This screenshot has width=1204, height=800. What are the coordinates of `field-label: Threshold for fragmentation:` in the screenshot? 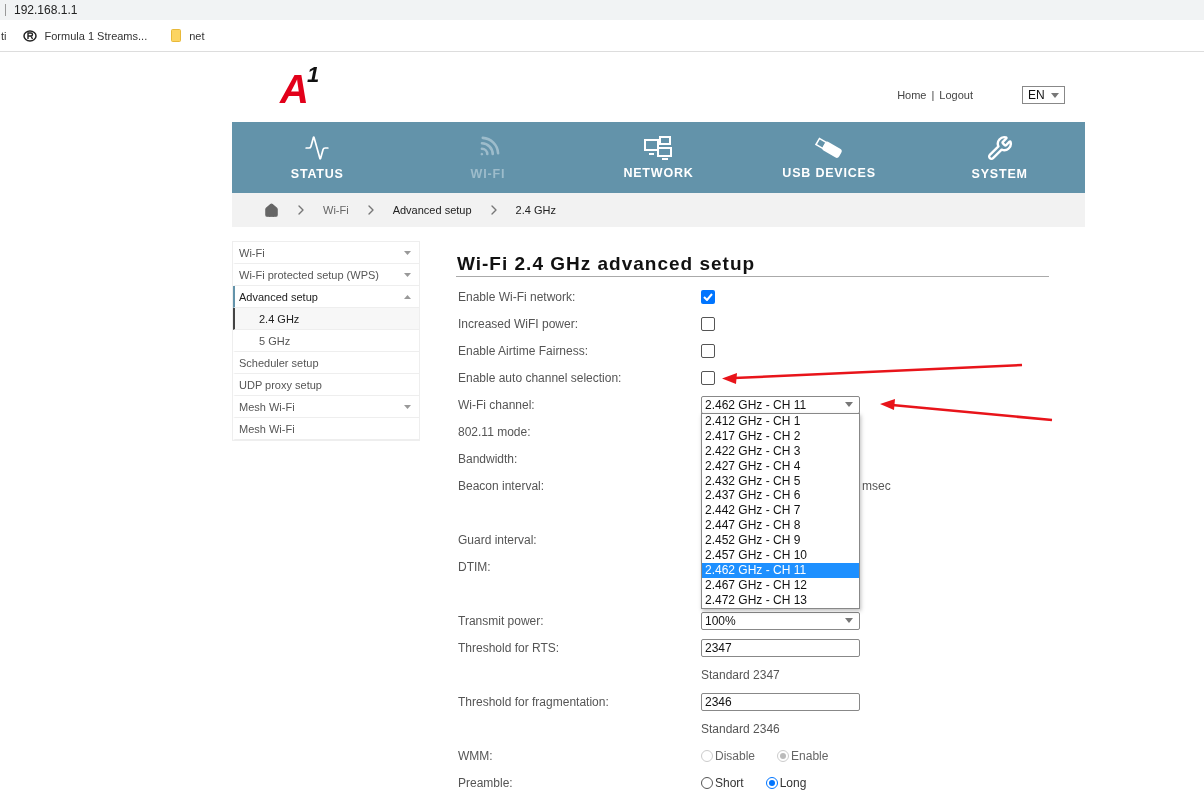 It's located at (533, 701).